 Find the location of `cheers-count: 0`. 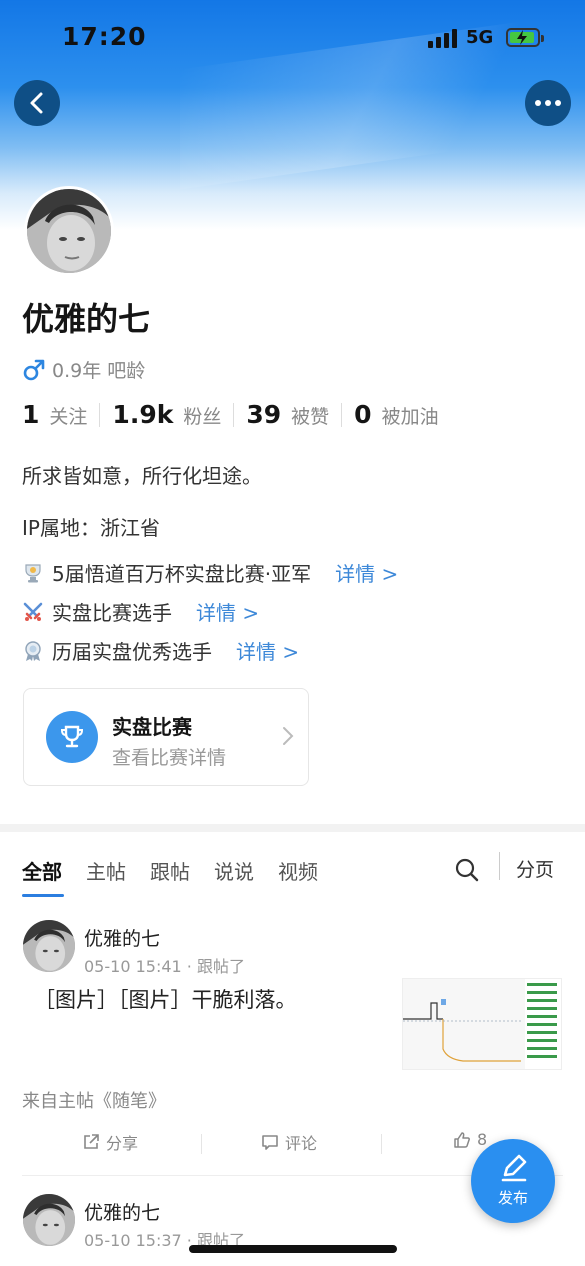

cheers-count: 0 is located at coordinates (363, 414).